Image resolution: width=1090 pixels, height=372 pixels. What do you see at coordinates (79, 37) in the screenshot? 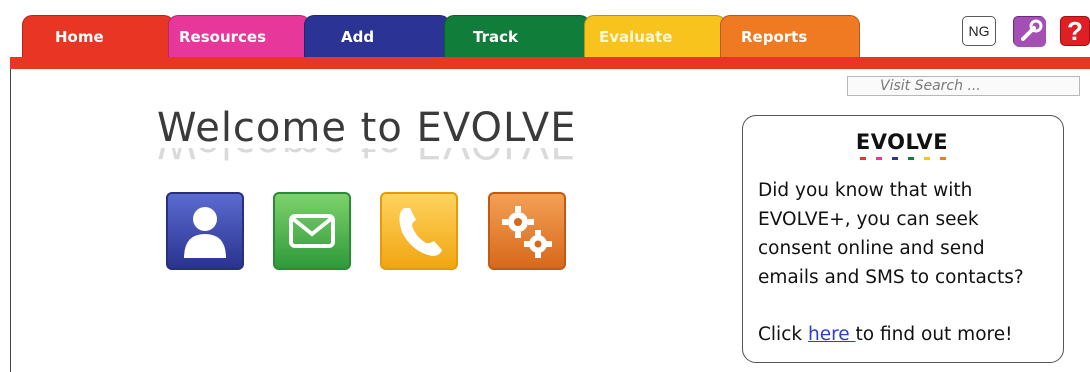
I see `tab-home-label: Home` at bounding box center [79, 37].